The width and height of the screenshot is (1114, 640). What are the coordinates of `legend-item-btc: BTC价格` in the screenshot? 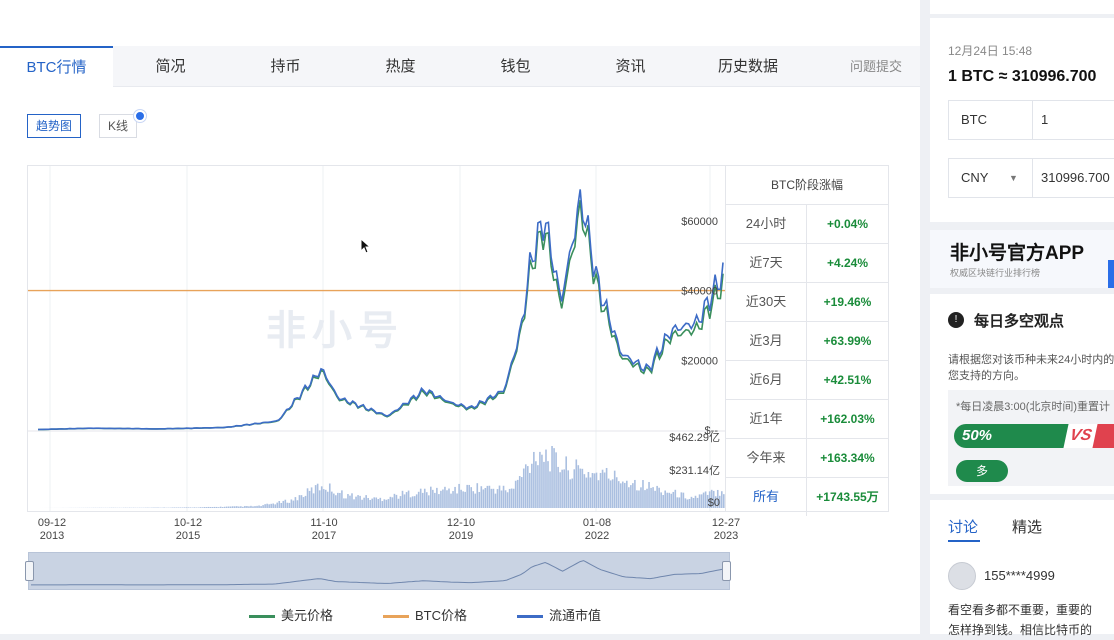 It's located at (425, 614).